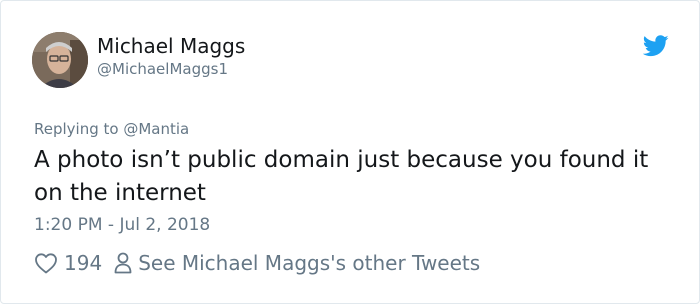 The width and height of the screenshot is (700, 304). Describe the element at coordinates (171, 46) in the screenshot. I see `author-name: Michael Maggs` at that location.